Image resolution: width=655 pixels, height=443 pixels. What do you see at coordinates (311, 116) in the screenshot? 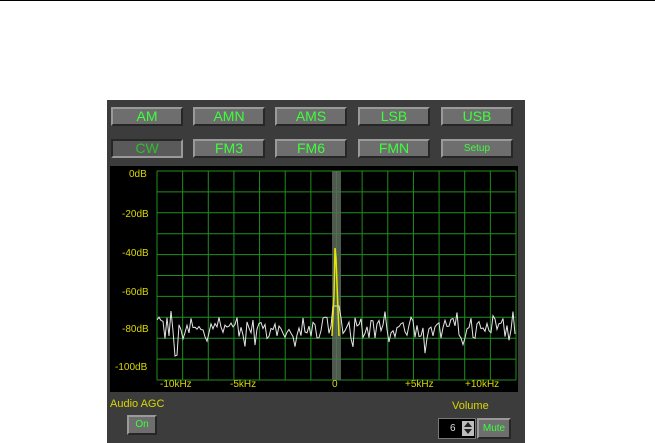
I see `mode-button-ams: AMS` at bounding box center [311, 116].